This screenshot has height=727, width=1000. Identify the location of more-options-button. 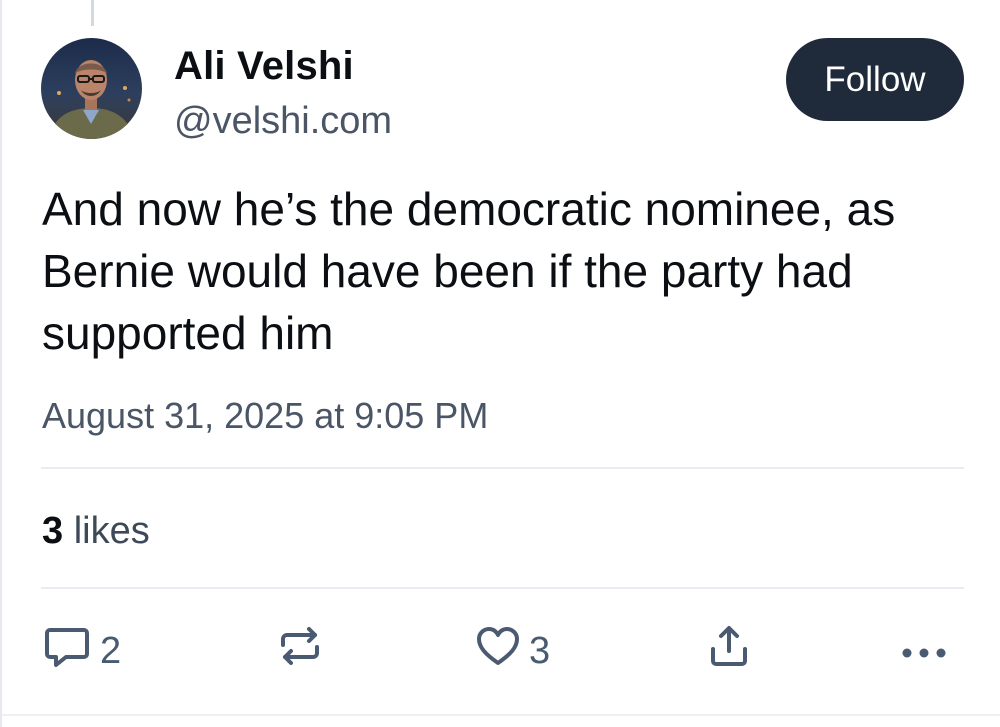
(924, 651).